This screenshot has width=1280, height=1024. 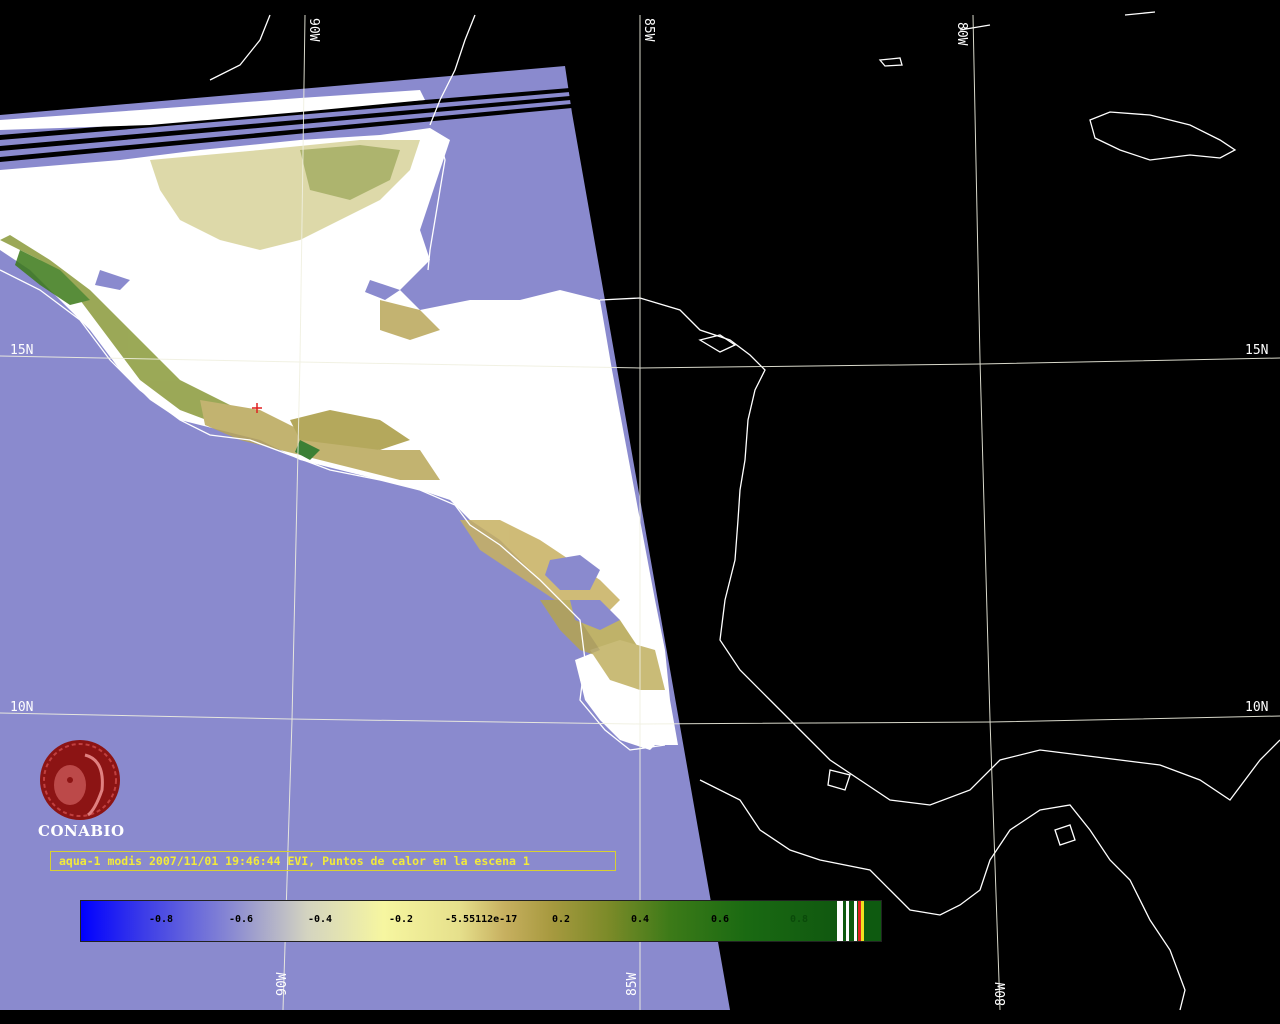 I want to click on lat-label-right-10n: 10N, so click(x=1256, y=707).